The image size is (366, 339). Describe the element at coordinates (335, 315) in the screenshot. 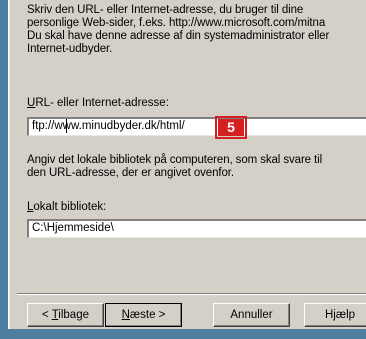

I see `help-button: Hjælp` at that location.